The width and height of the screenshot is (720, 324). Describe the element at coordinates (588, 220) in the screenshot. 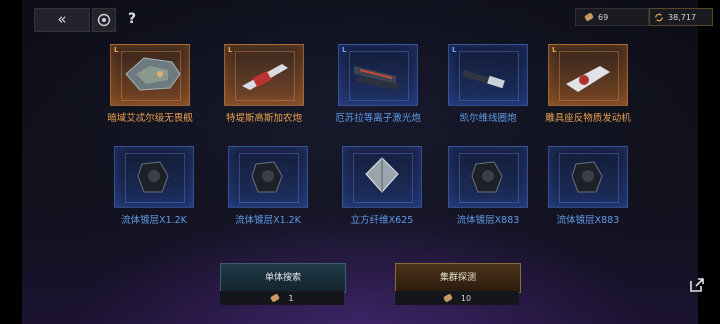

I see `reward-name: 流体镀层X883` at that location.